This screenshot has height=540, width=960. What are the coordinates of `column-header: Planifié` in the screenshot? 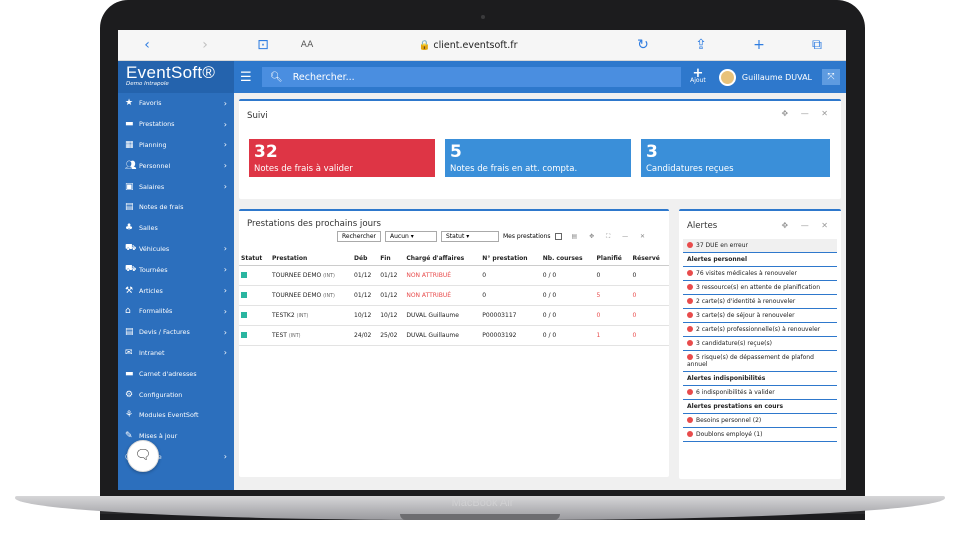 It's located at (612, 259).